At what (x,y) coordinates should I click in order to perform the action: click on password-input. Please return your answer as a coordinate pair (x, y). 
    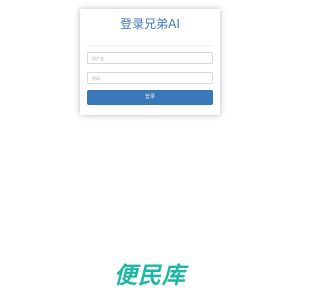
    Looking at the image, I should click on (150, 78).